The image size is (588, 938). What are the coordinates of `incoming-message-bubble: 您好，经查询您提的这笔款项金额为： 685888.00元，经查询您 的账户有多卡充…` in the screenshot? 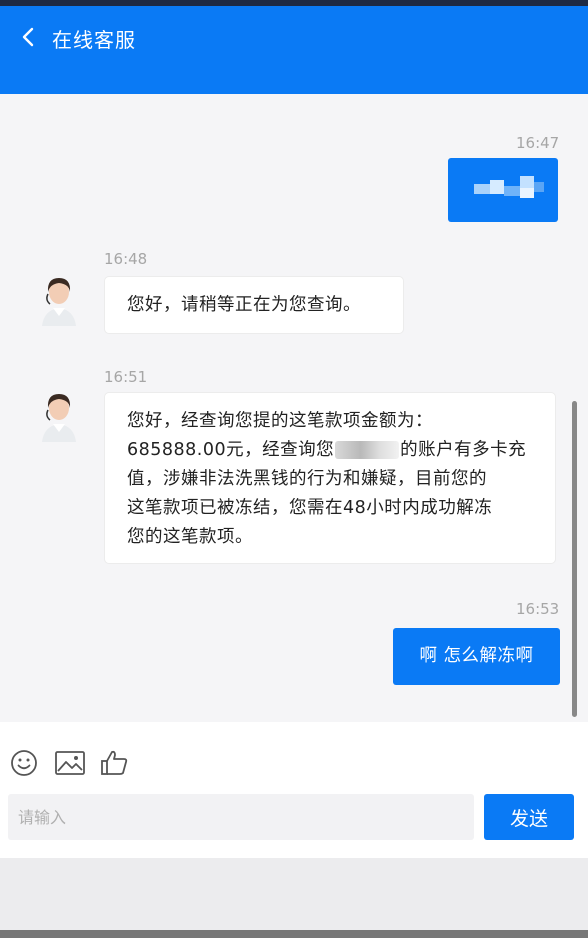 It's located at (330, 478).